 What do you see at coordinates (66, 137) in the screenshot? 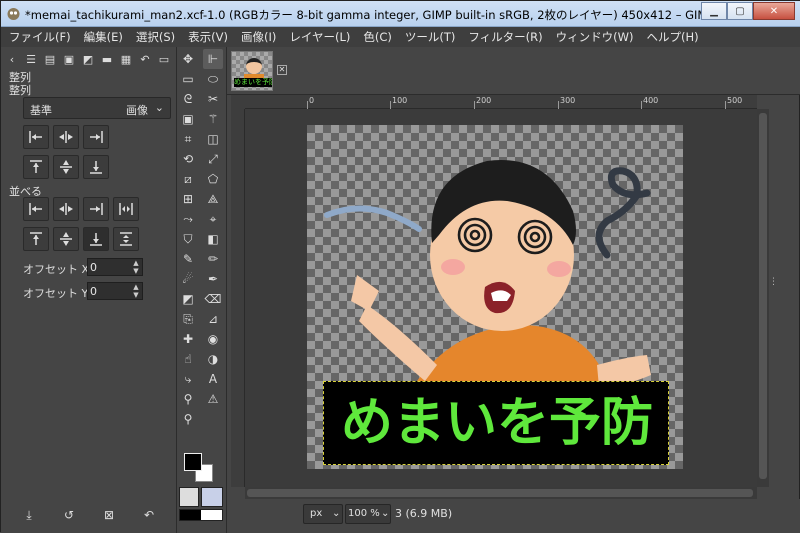
I see `align-center-horizontal-button` at bounding box center [66, 137].